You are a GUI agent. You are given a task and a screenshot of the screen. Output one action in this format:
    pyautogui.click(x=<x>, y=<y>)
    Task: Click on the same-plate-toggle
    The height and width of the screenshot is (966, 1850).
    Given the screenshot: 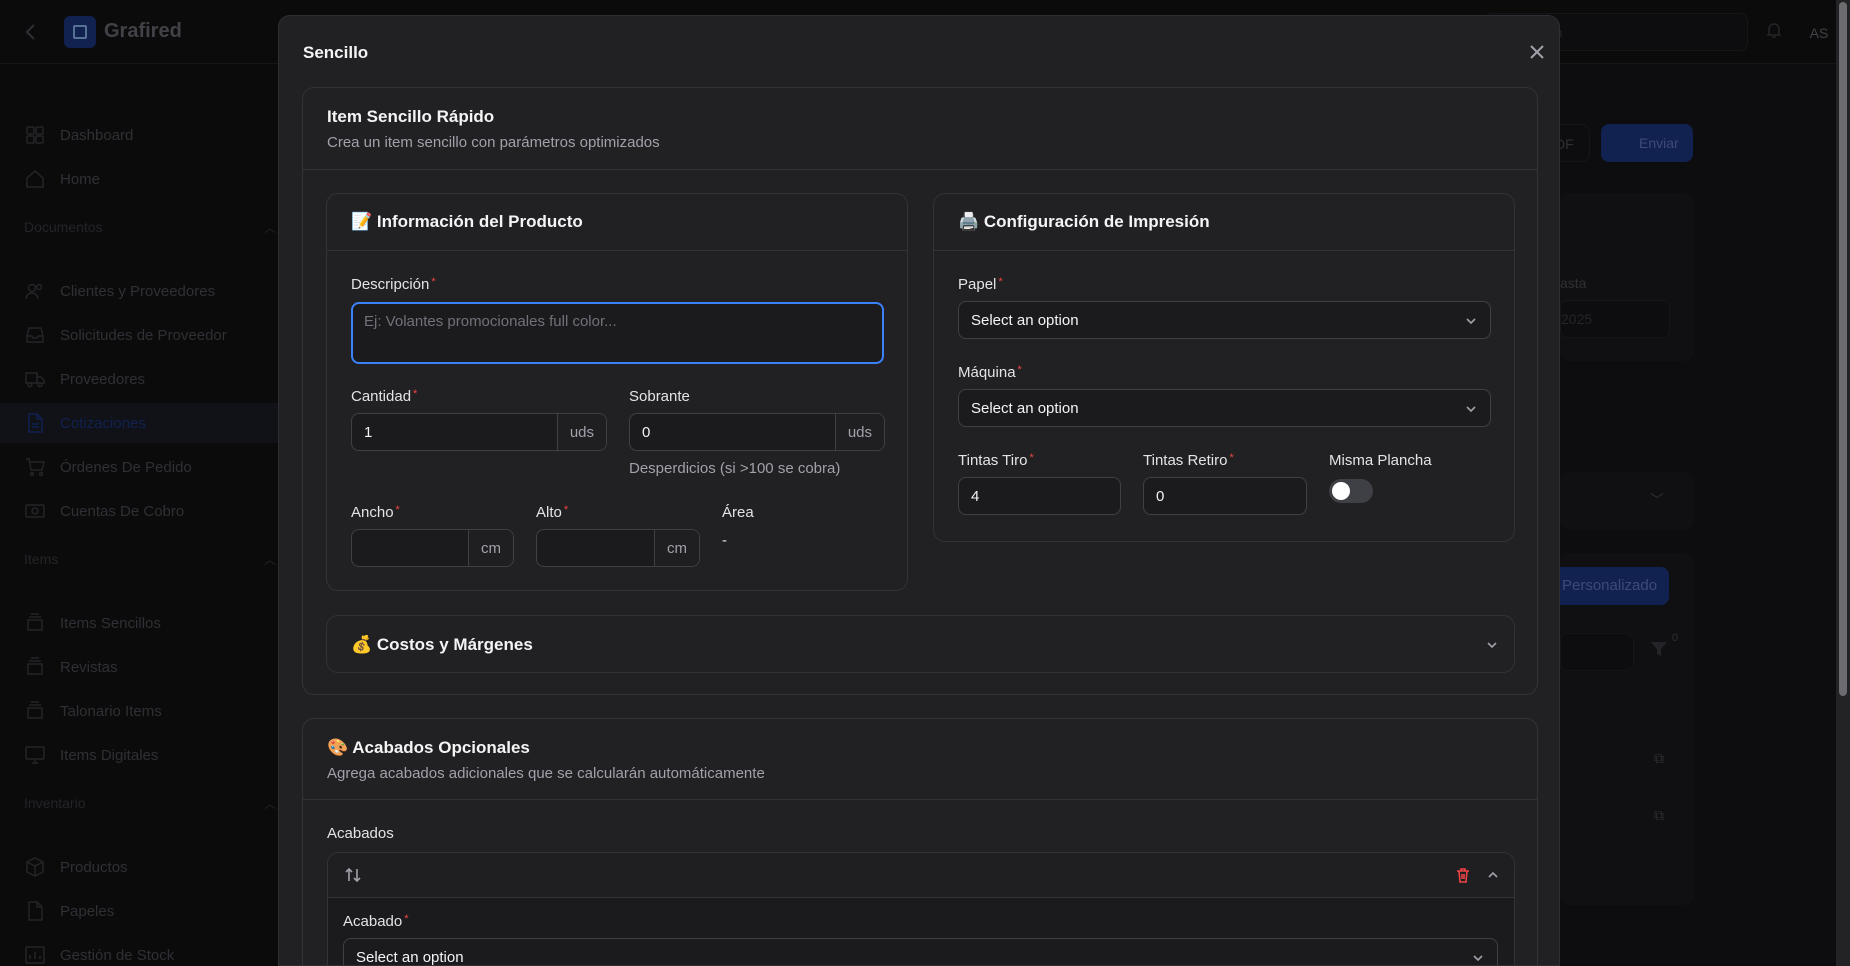 What is the action you would take?
    pyautogui.click(x=1351, y=491)
    